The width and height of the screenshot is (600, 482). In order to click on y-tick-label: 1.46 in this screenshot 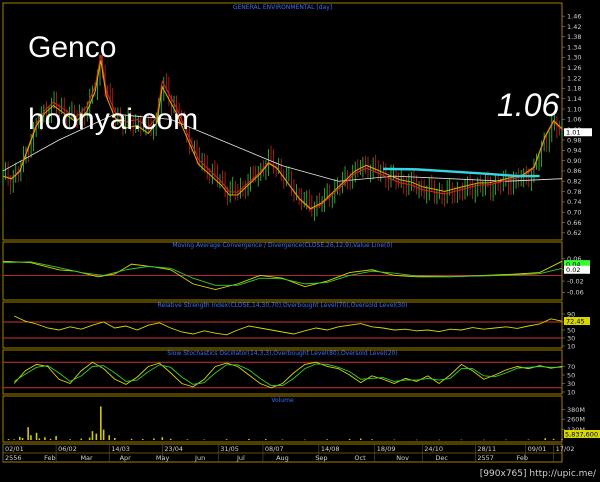, I will do `click(574, 16)`.